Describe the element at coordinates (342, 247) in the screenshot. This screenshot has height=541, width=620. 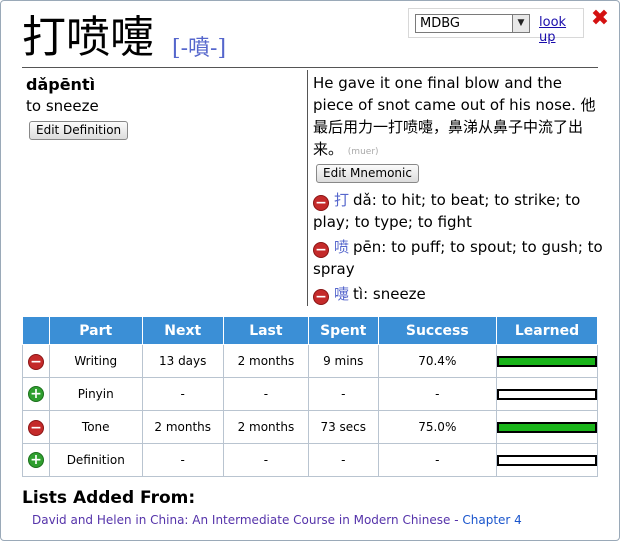
I see `component-char: 喷` at that location.